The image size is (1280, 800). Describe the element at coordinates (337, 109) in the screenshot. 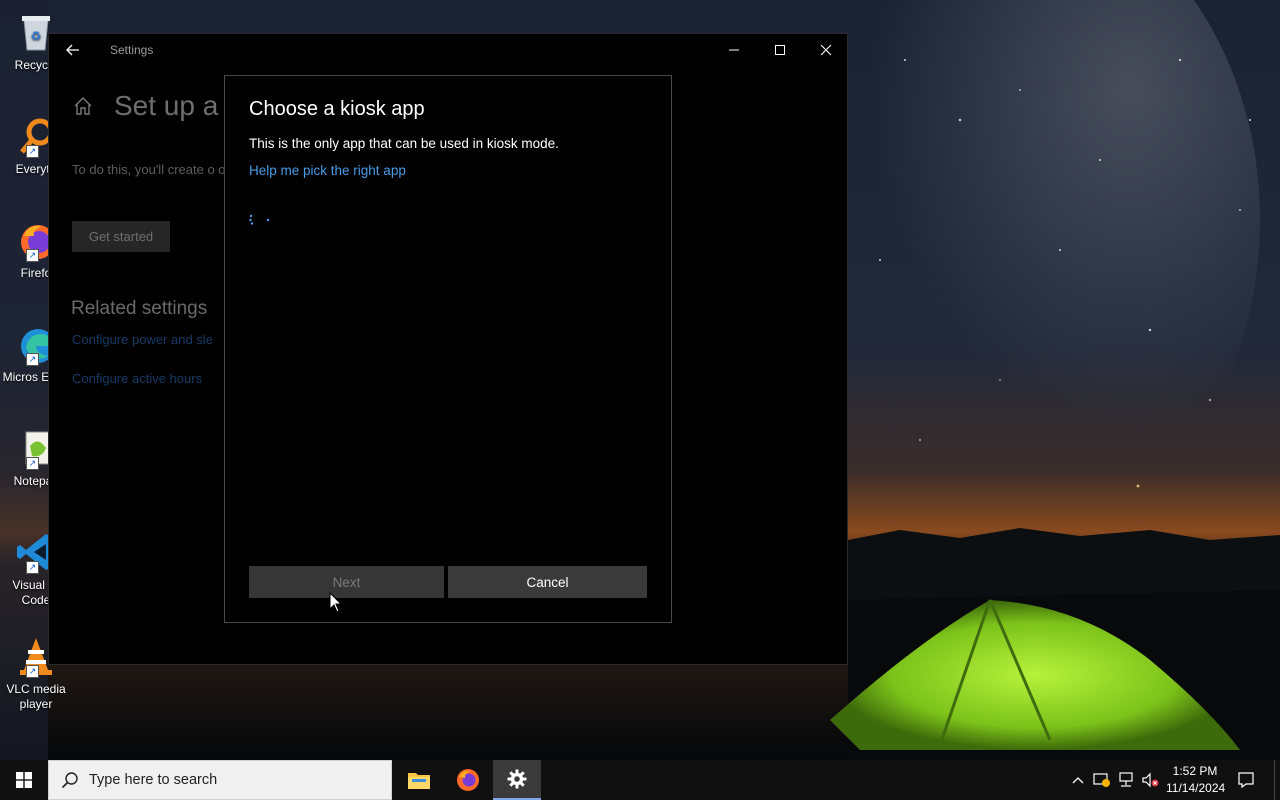

I see `dialog-title: Choose a kiosk app` at that location.